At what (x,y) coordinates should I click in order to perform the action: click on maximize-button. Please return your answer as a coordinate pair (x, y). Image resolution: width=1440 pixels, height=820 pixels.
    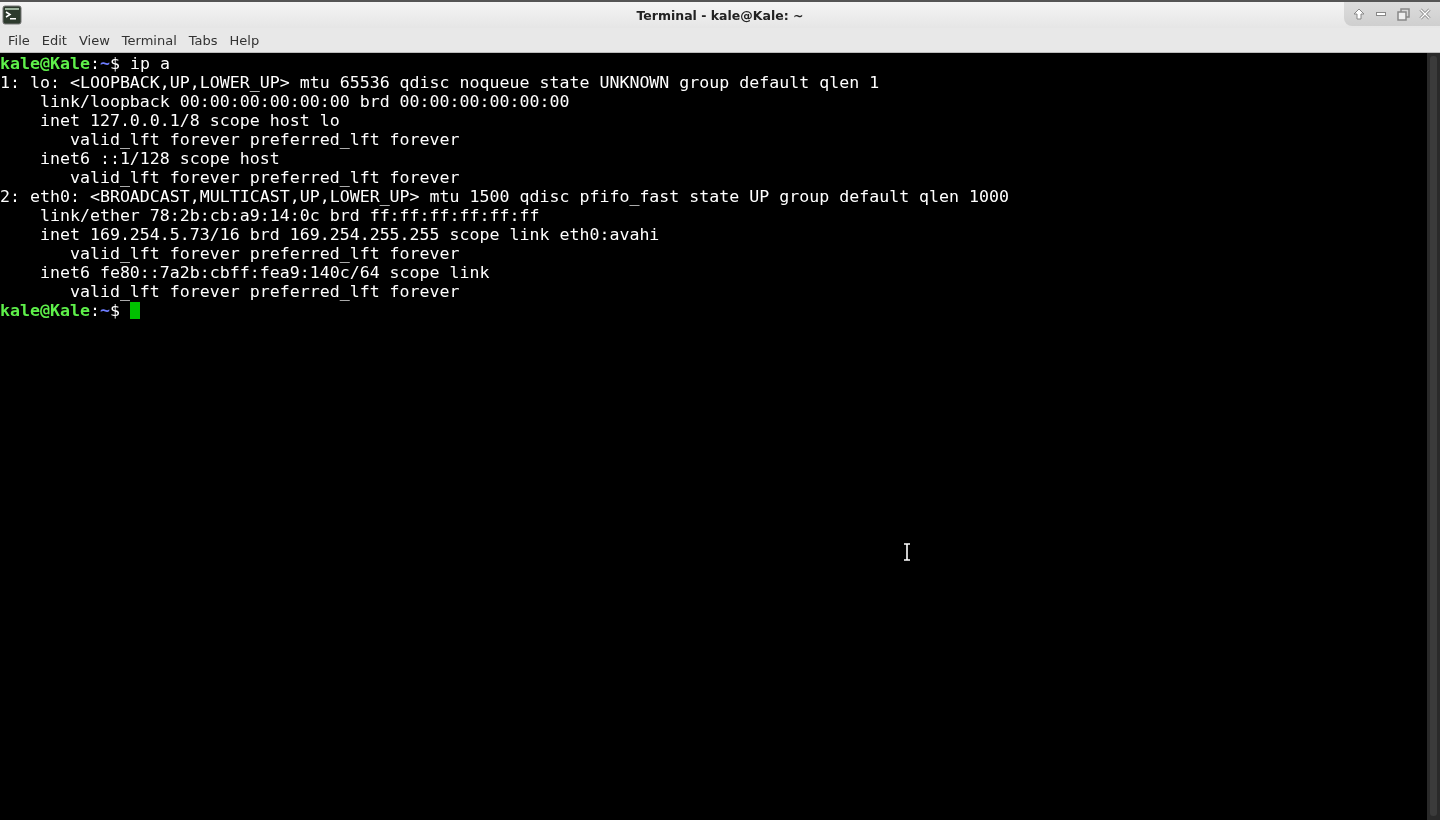
    Looking at the image, I should click on (1403, 14).